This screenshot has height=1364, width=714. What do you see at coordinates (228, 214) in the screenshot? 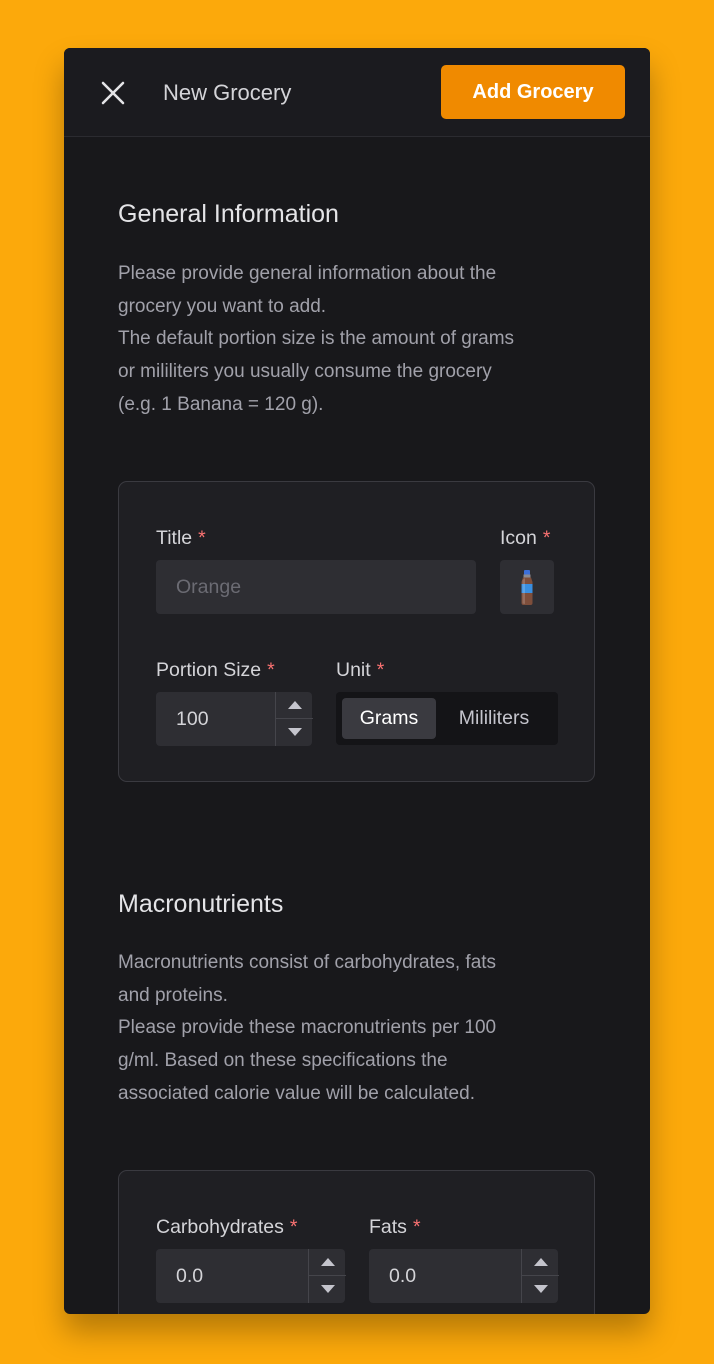
I see `general-section-title: General Information` at bounding box center [228, 214].